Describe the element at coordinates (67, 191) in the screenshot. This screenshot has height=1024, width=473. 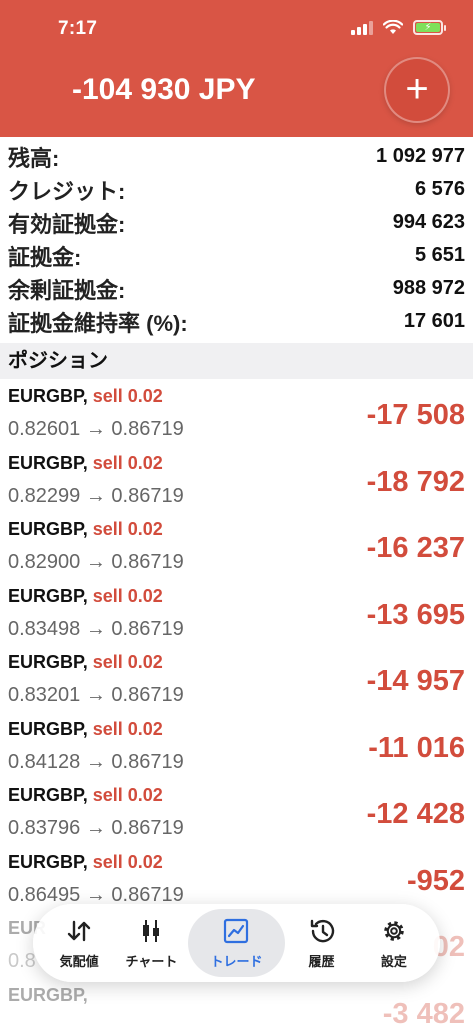
I see `summary-label: クレジット:` at that location.